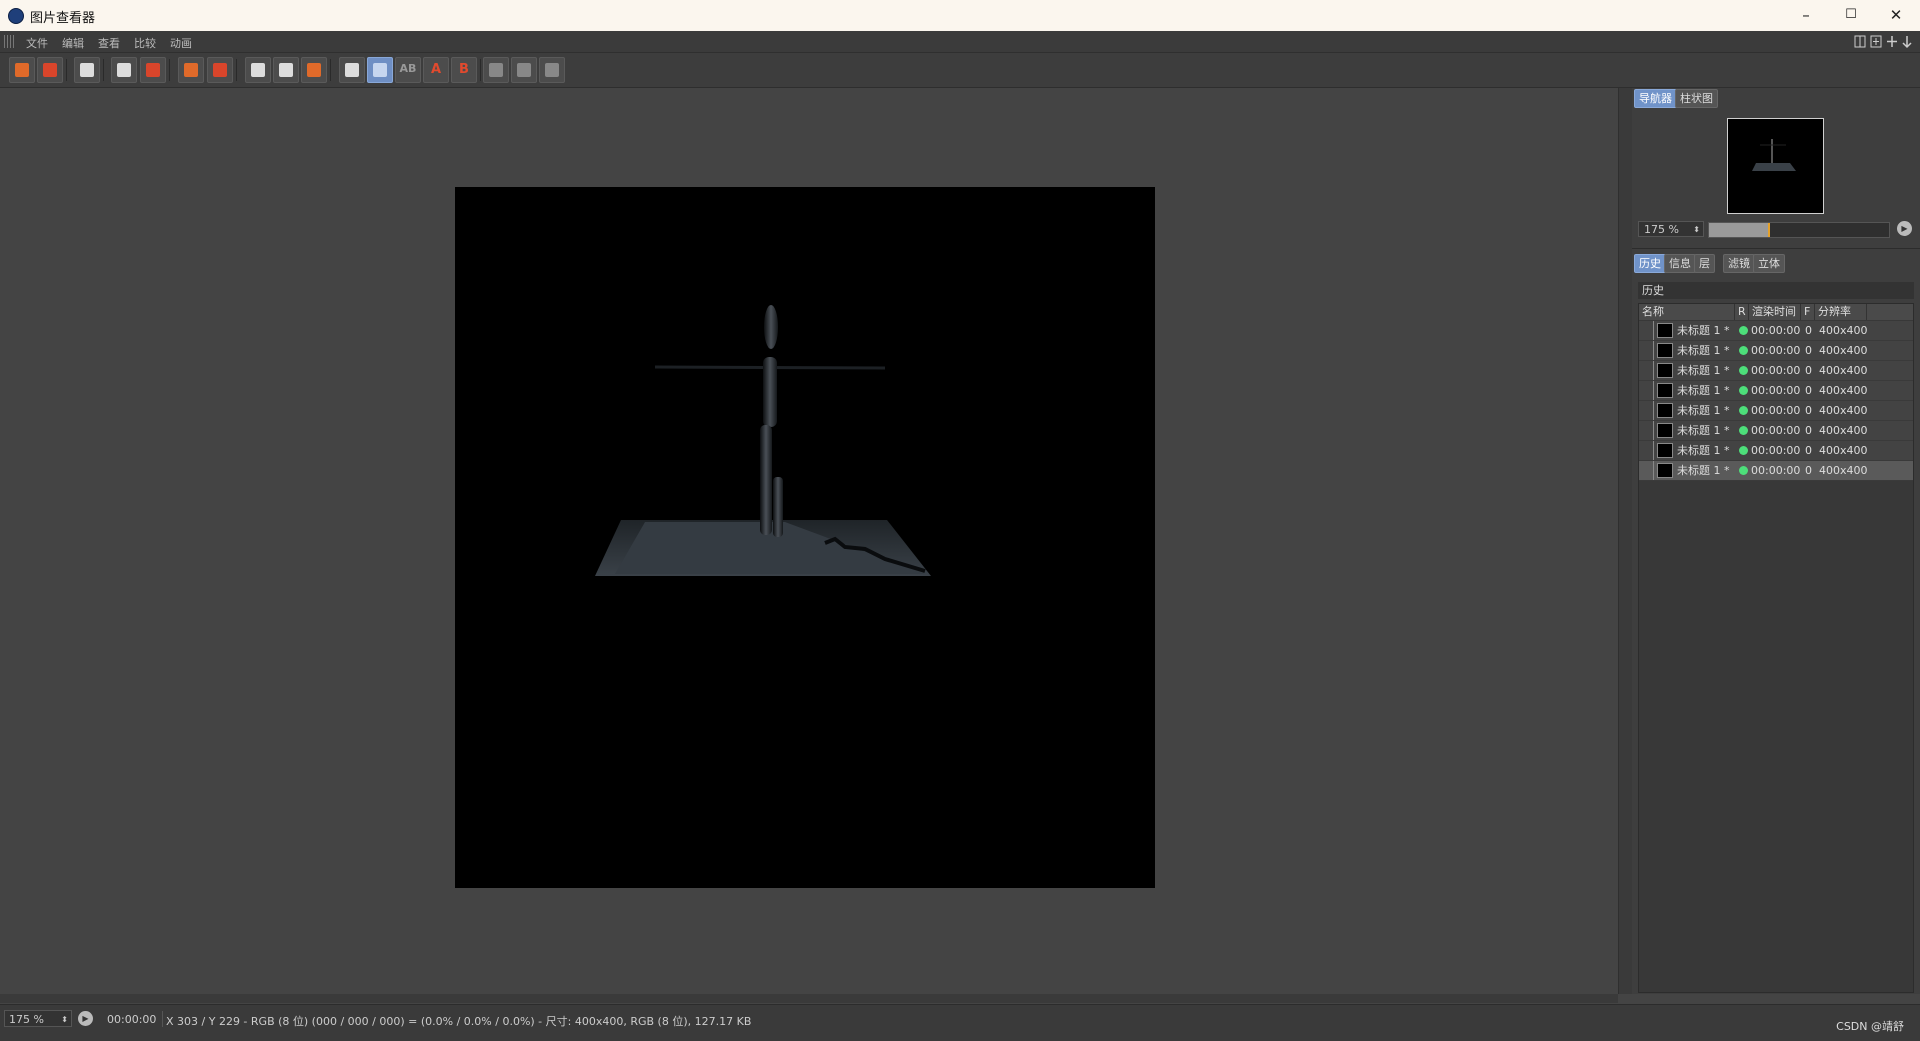  Describe the element at coordinates (1776, 248) in the screenshot. I see `panel-divider` at that location.